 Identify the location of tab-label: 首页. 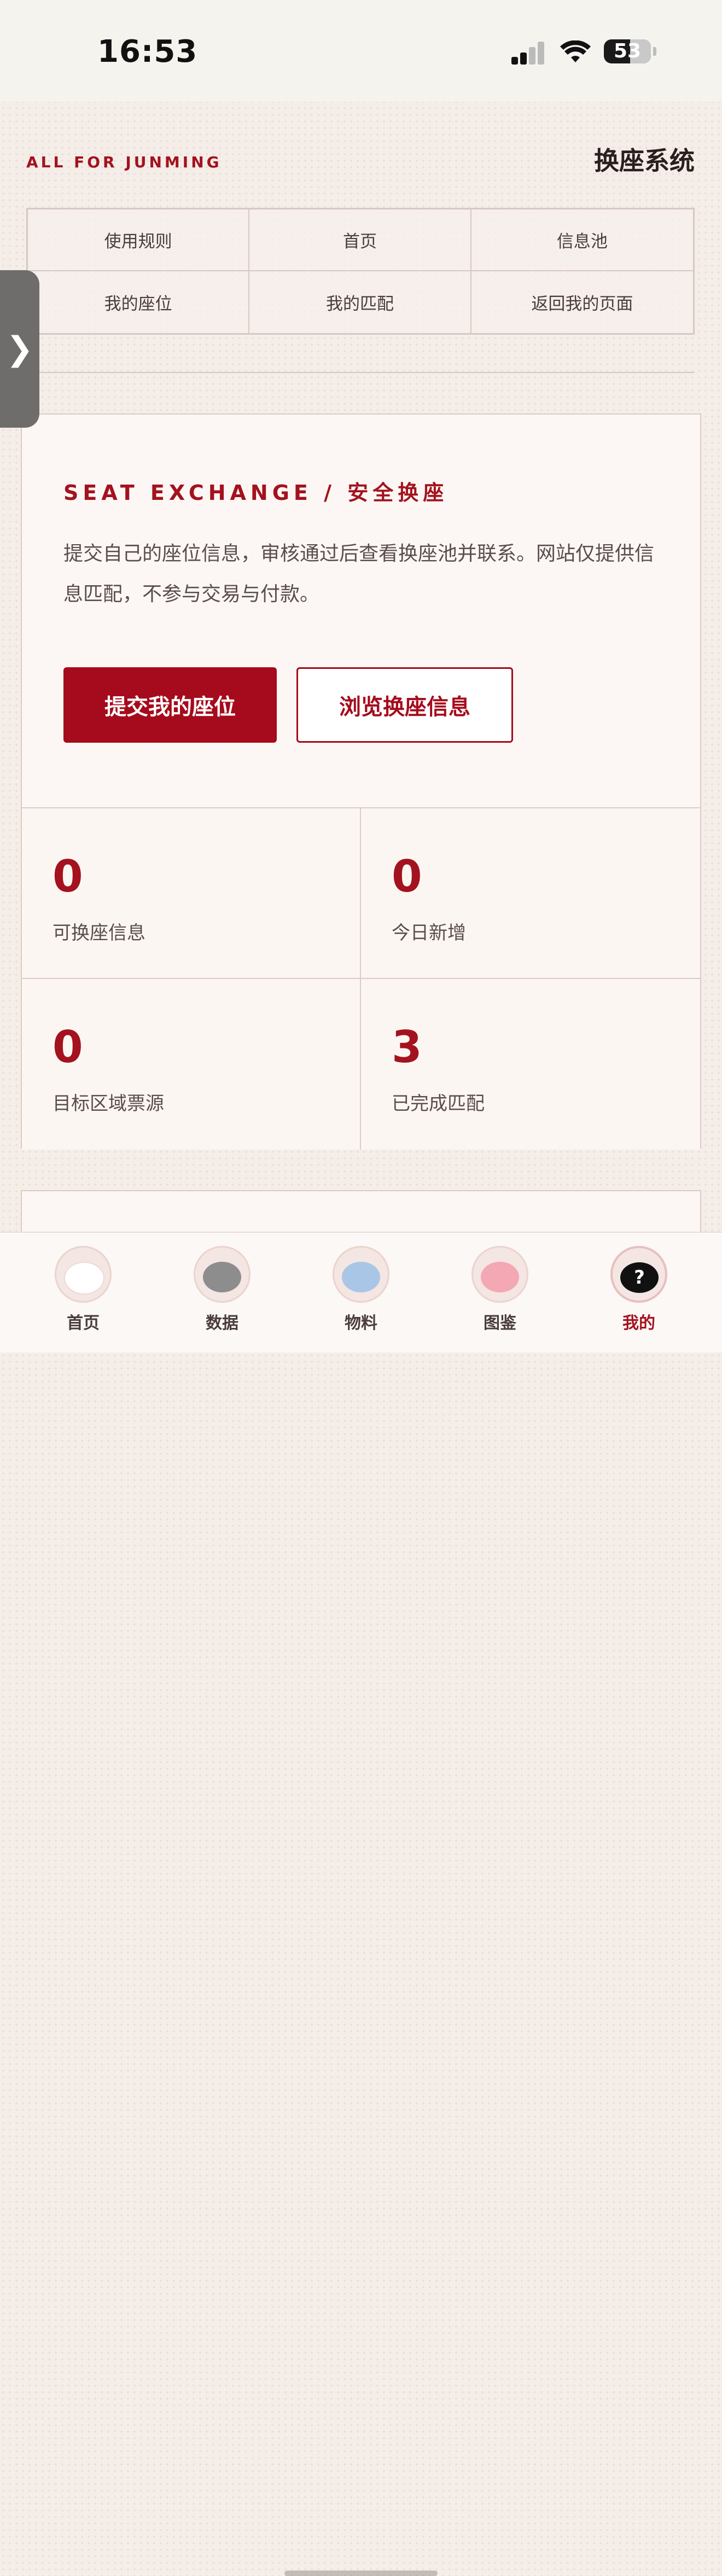
(84, 1323).